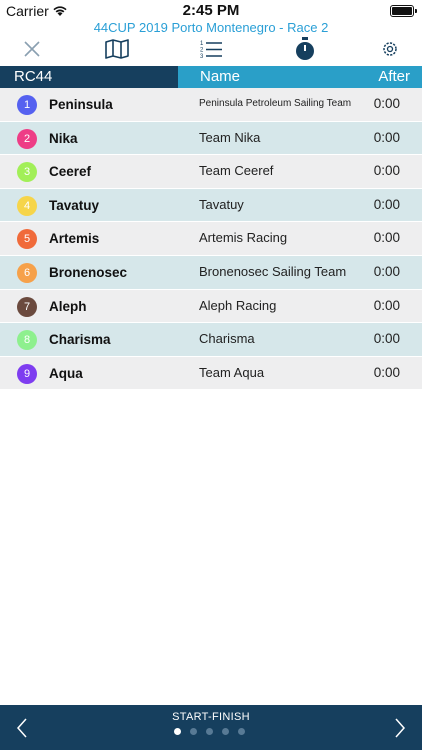  What do you see at coordinates (390, 49) in the screenshot?
I see `gear-icon` at bounding box center [390, 49].